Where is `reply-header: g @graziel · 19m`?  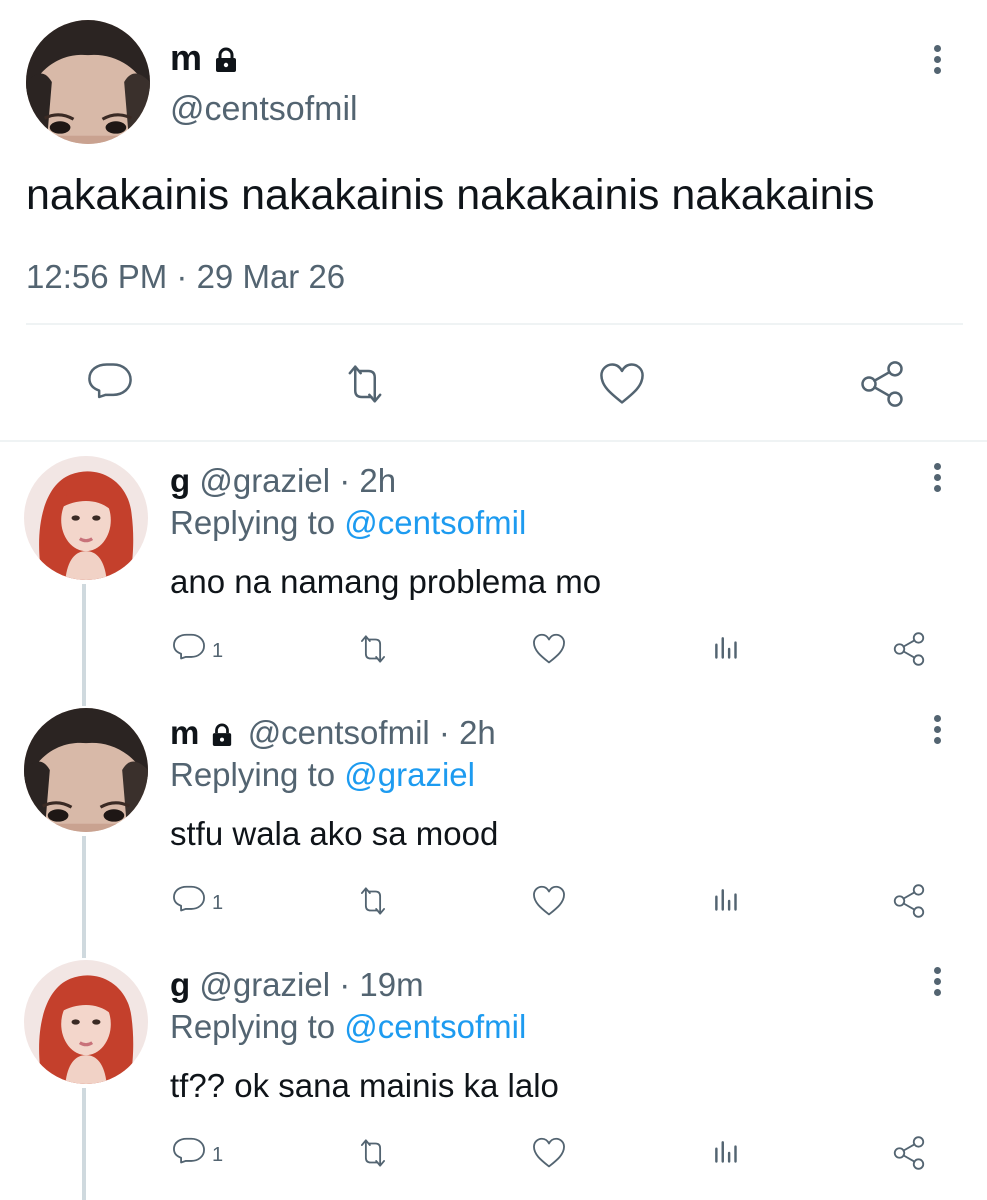 reply-header: g @graziel · 19m is located at coordinates (297, 985).